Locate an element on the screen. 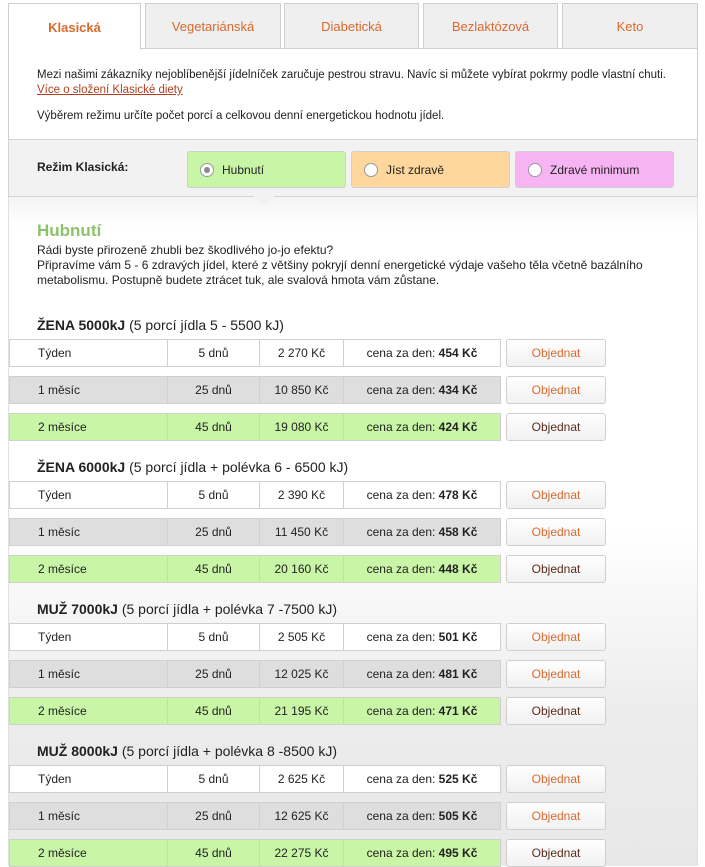  mode-pointer-arrow is located at coordinates (264, 200).